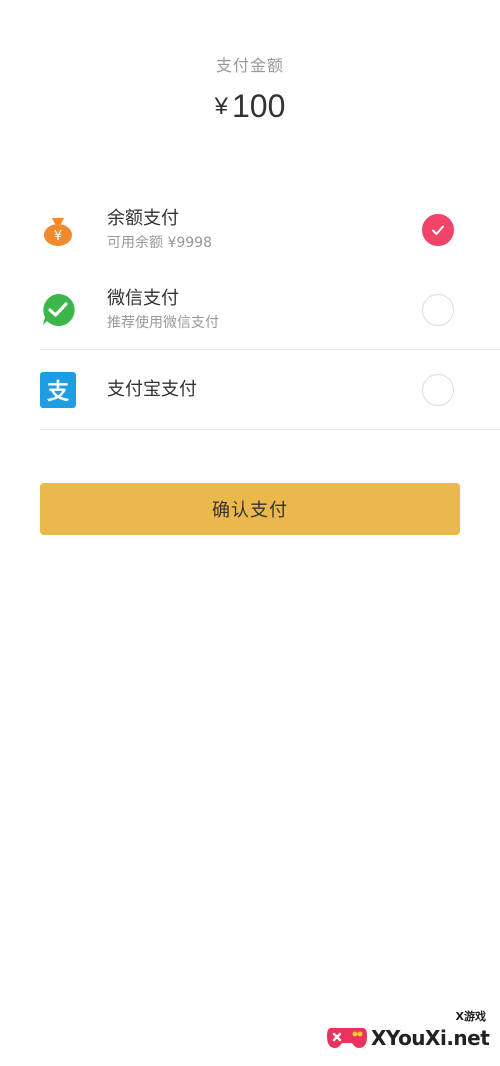 The width and height of the screenshot is (500, 1066). I want to click on watermark-logo: X游戏 XYouXi.net, so click(407, 1031).